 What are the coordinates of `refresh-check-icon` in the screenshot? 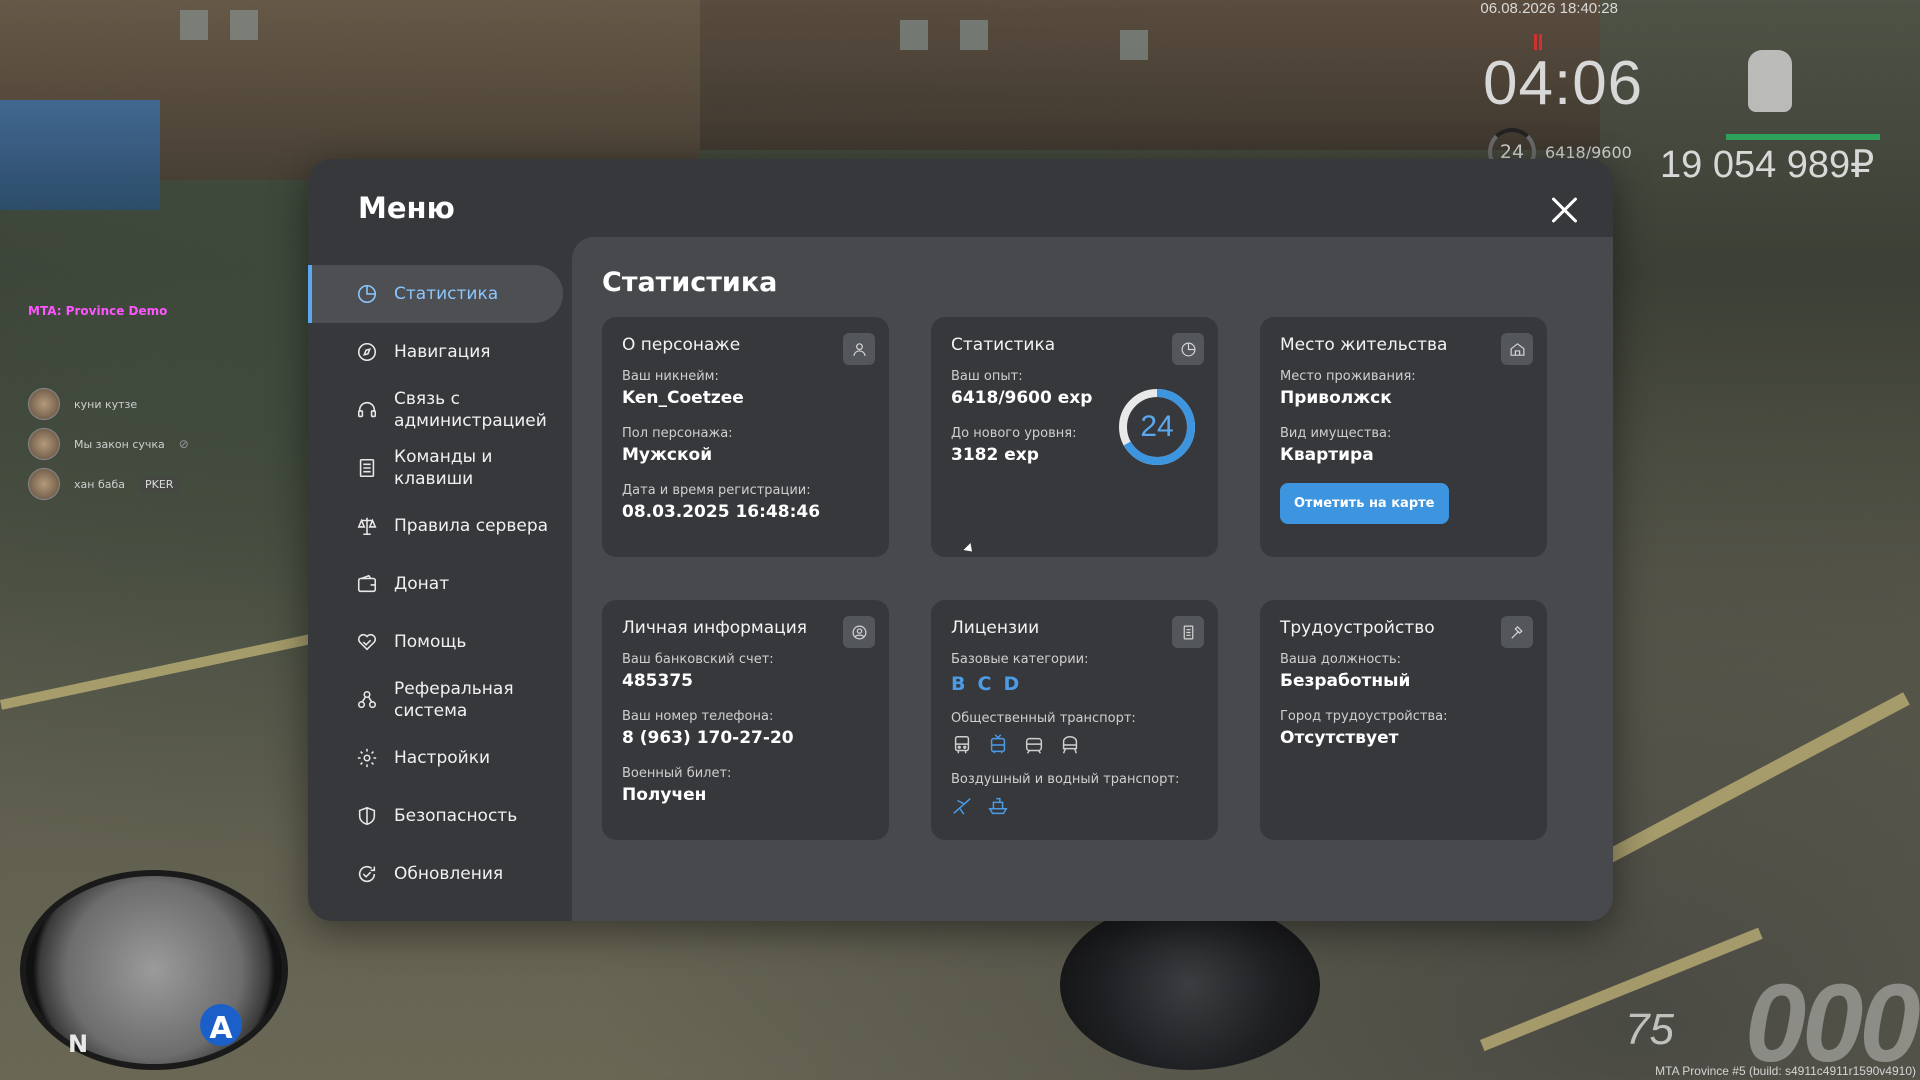 It's located at (367, 874).